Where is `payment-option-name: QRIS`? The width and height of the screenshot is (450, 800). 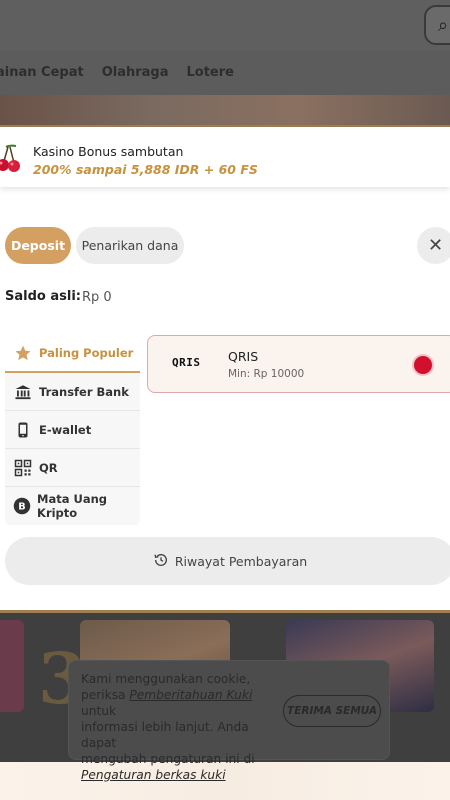 payment-option-name: QRIS is located at coordinates (243, 356).